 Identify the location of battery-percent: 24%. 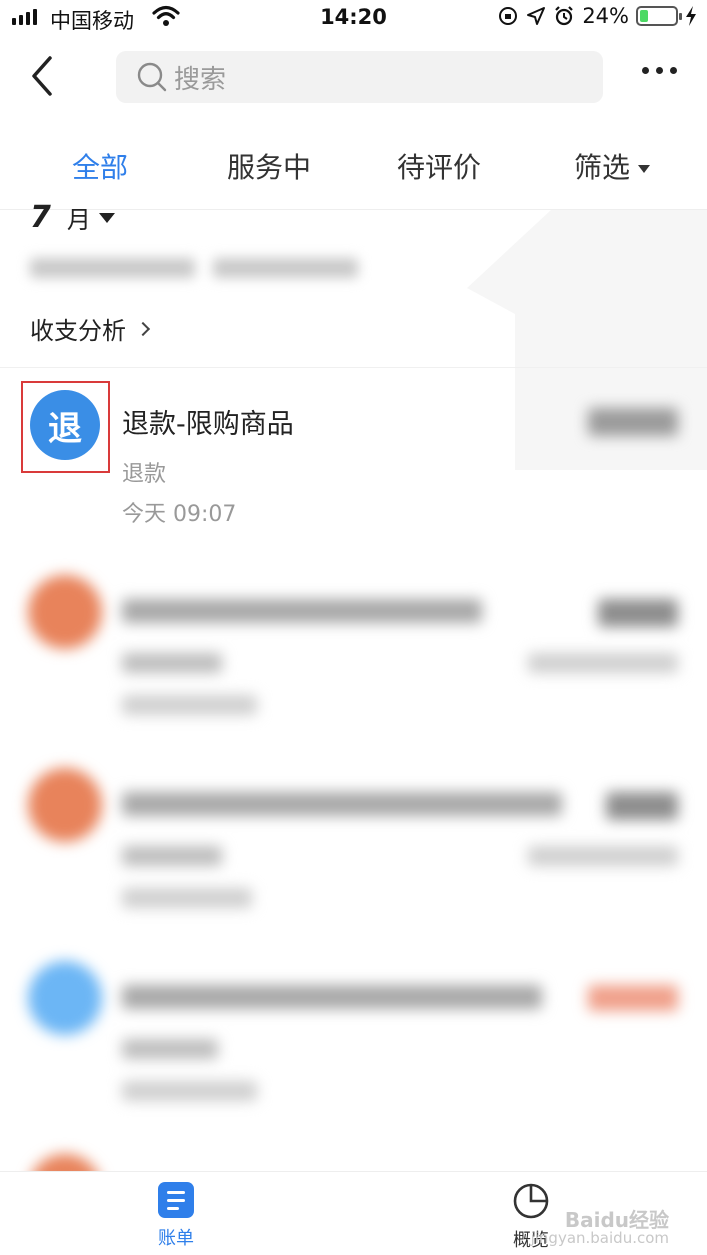
(605, 16).